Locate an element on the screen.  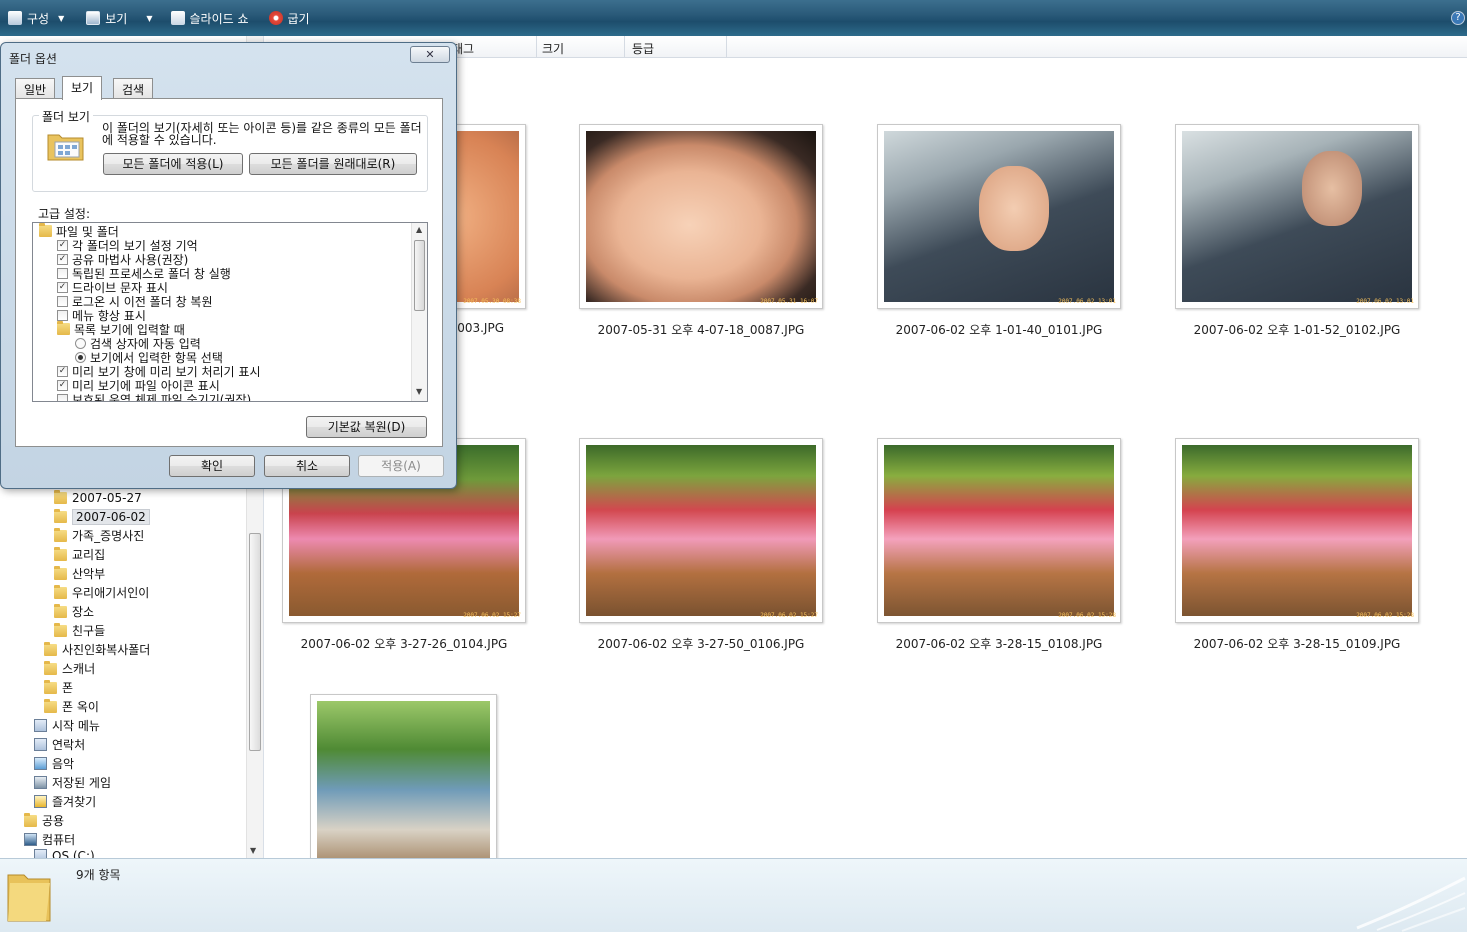
tab-view: 보기 is located at coordinates (82, 88).